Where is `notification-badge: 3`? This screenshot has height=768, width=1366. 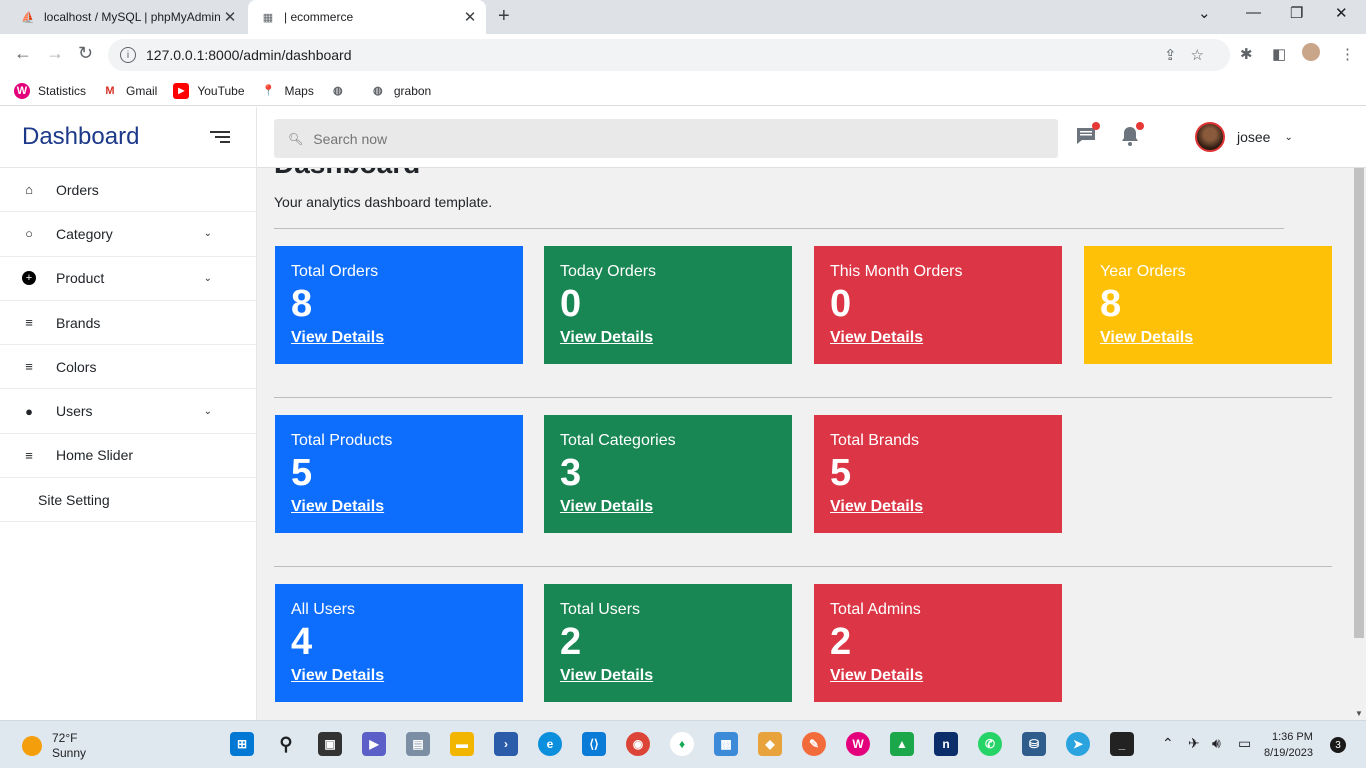 notification-badge: 3 is located at coordinates (1338, 745).